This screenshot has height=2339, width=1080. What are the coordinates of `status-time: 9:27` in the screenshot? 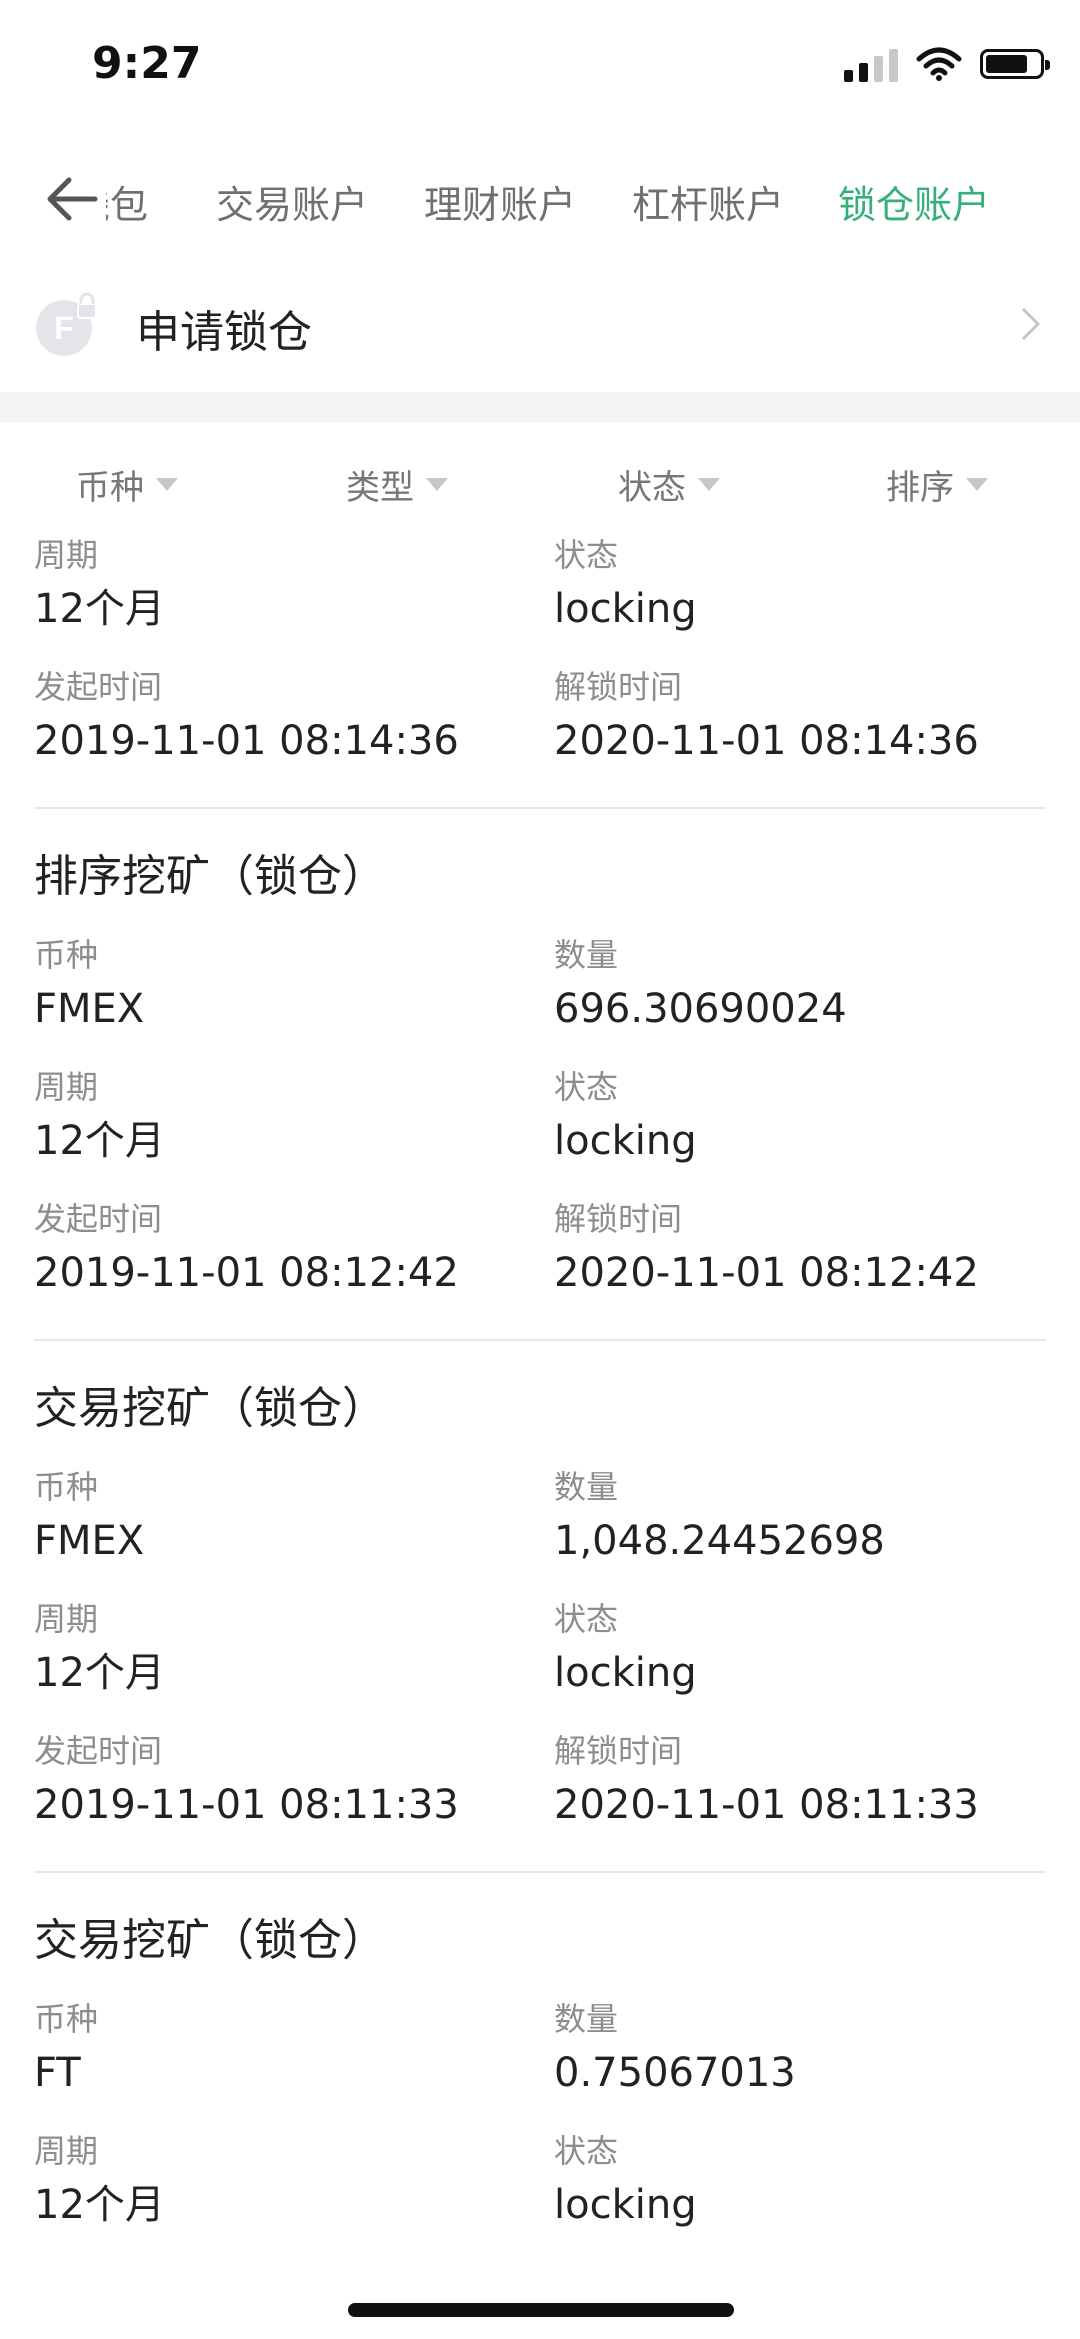 It's located at (147, 63).